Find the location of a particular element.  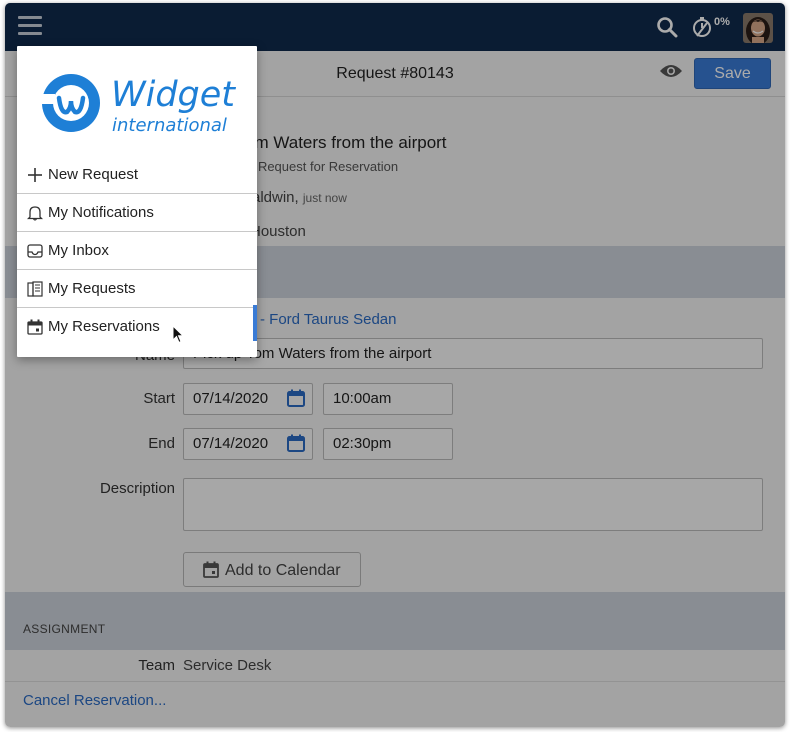

menu-item-new-request: New Request is located at coordinates (137, 174).